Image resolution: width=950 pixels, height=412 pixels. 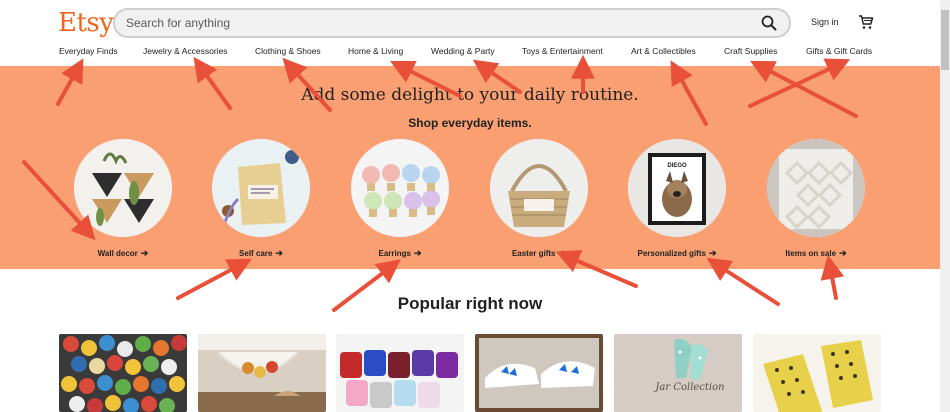 What do you see at coordinates (677, 166) in the screenshot?
I see `dog-name-text: DIEGO` at bounding box center [677, 166].